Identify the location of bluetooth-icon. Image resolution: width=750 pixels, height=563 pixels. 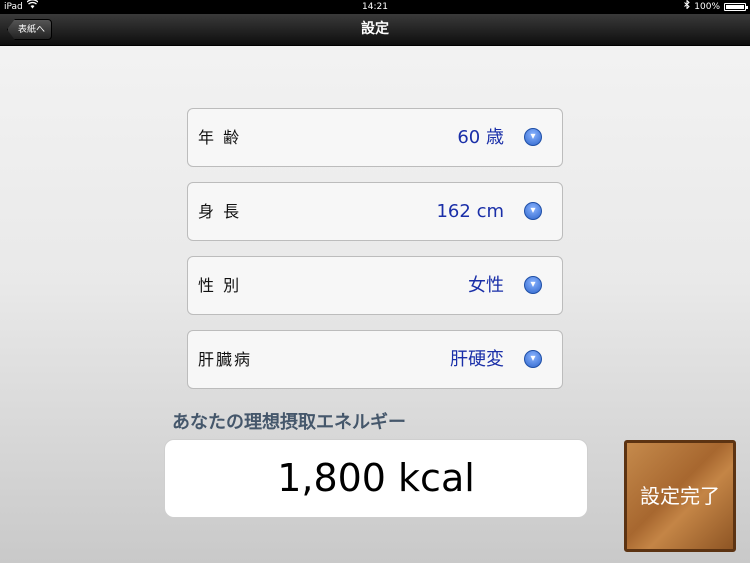
(687, 7).